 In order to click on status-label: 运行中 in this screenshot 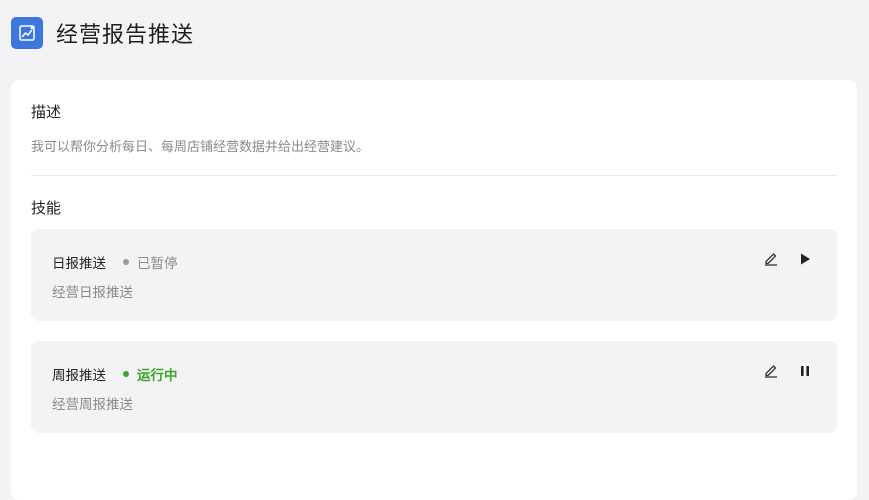, I will do `click(157, 376)`.